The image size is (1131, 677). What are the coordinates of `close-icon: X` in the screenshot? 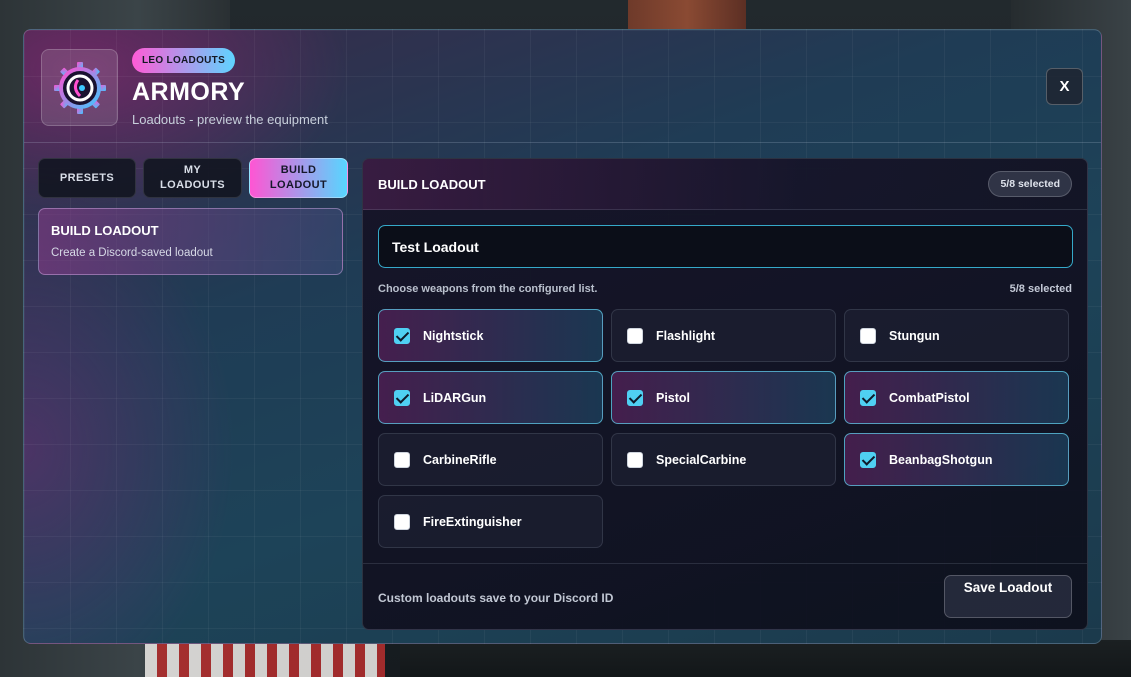 It's located at (1064, 86).